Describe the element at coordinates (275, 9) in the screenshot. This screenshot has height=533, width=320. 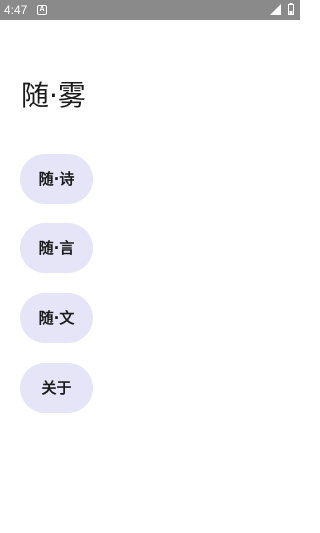
I see `signal-icon` at that location.